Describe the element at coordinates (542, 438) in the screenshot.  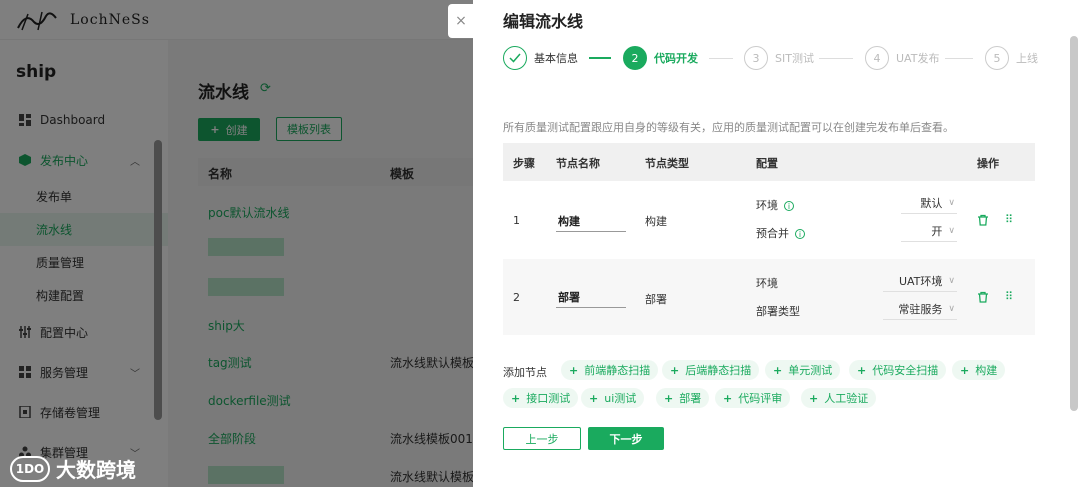
I see `prev-step-button: 上一步` at that location.